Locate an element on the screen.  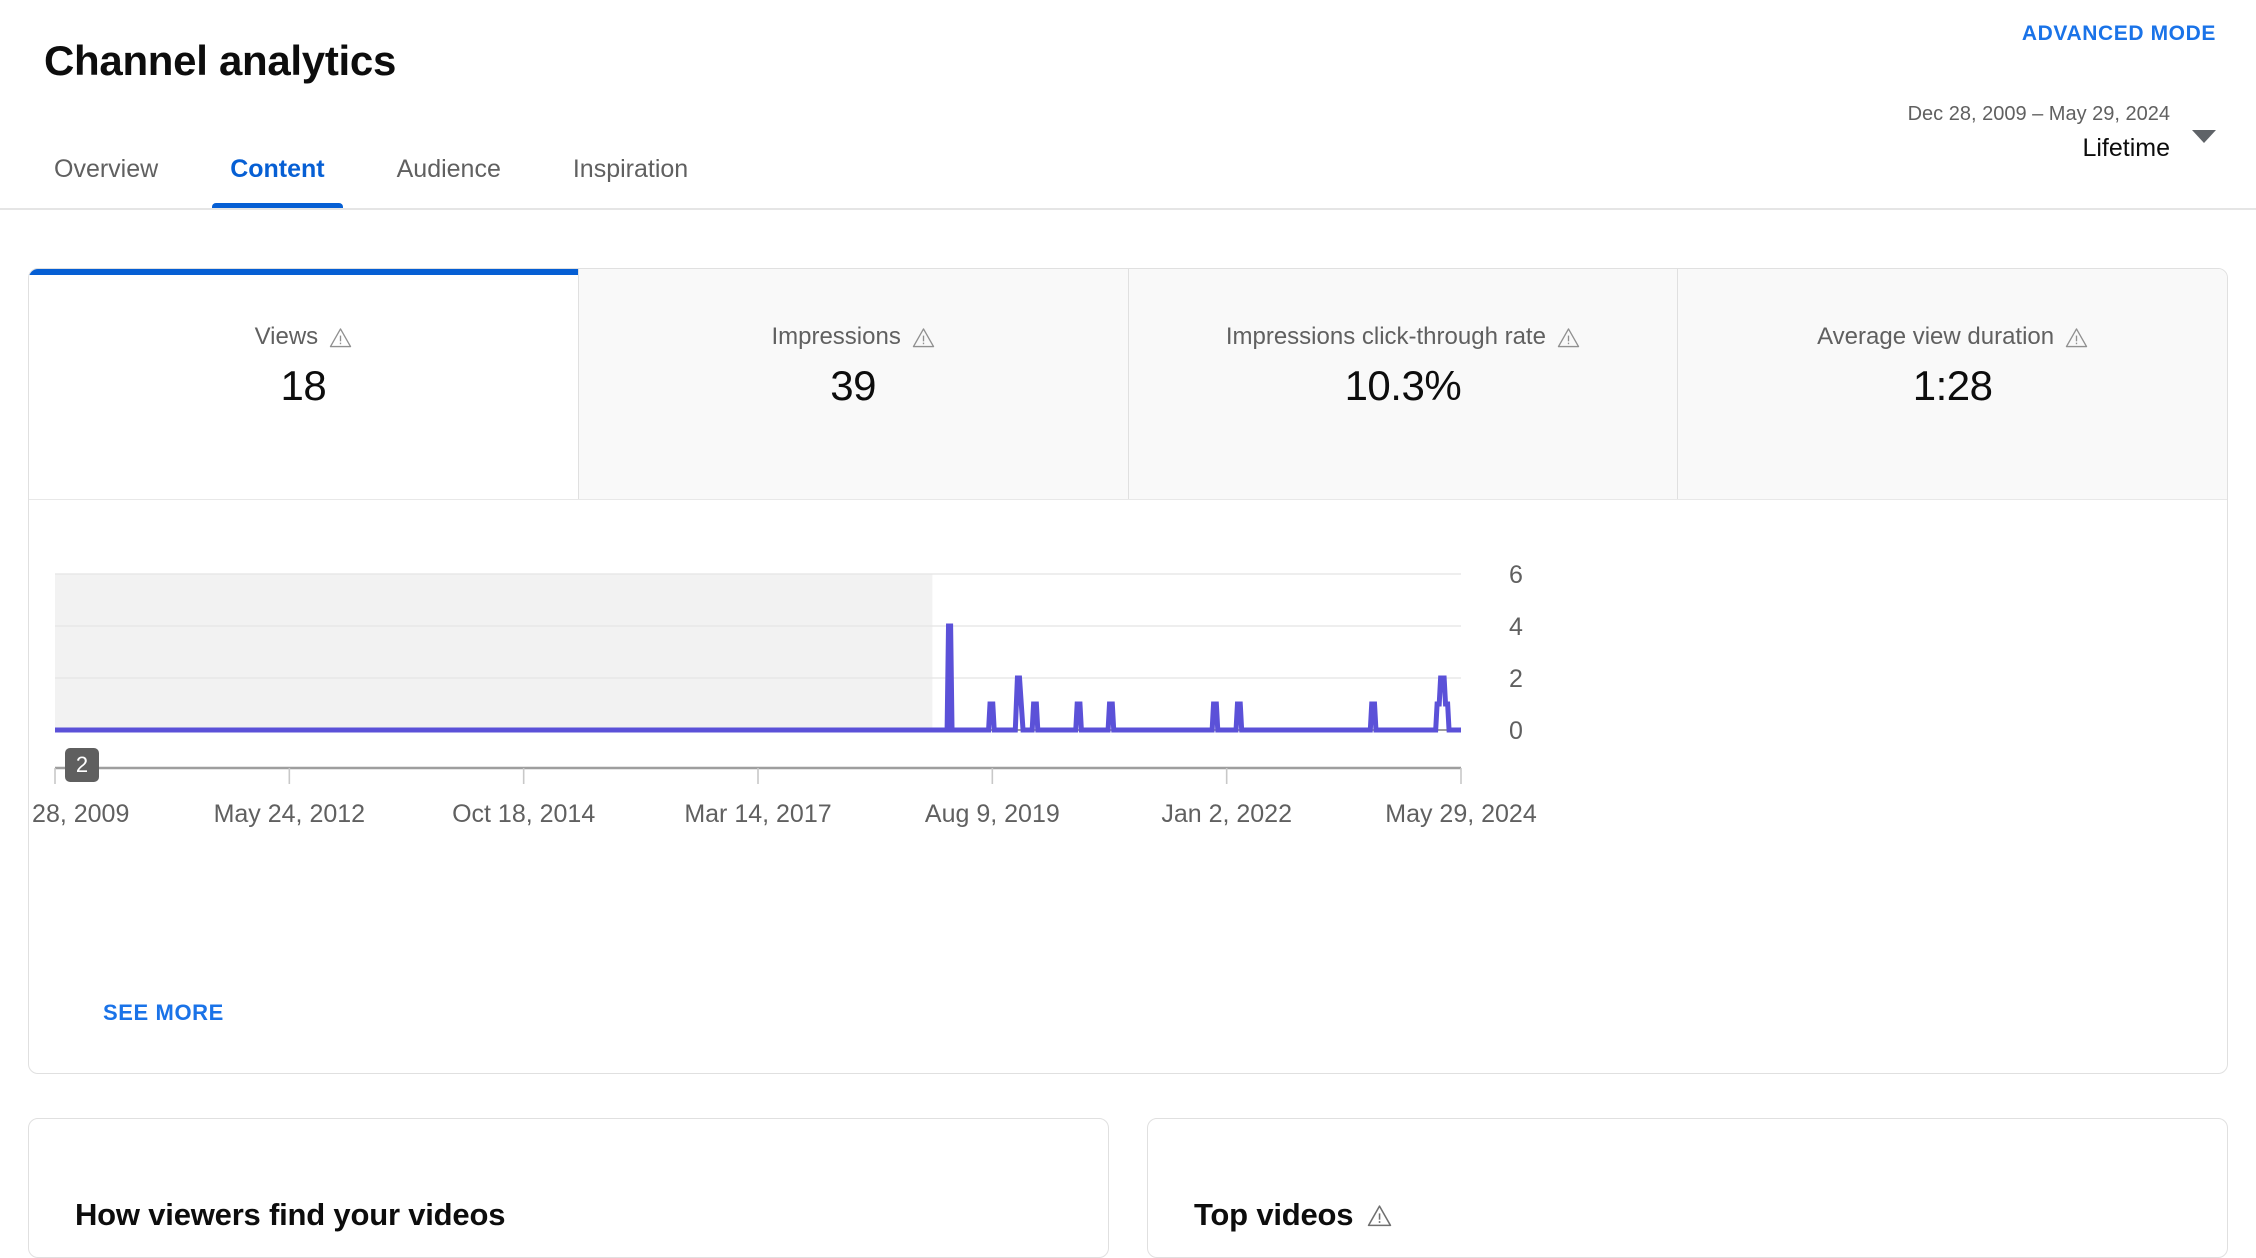
card-title: How viewers find your videos is located at coordinates (290, 1214).